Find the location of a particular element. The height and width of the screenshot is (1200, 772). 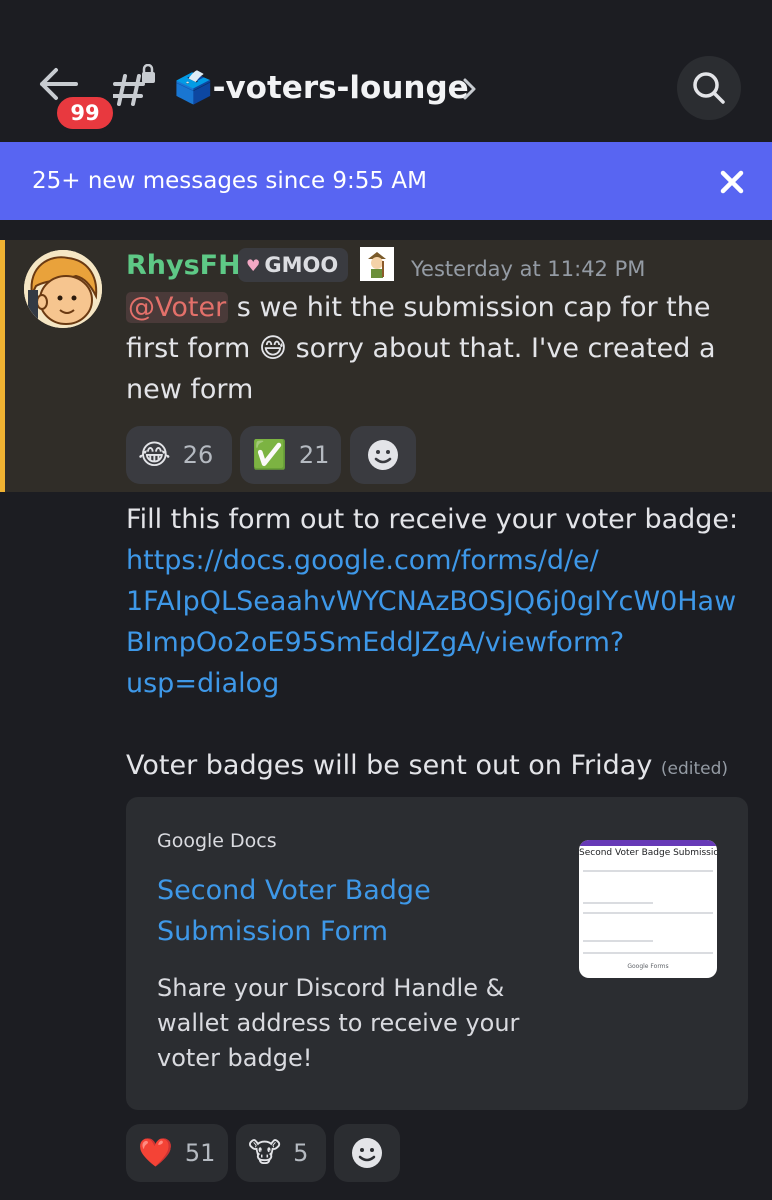

author-name: RhysFH is located at coordinates (183, 266).